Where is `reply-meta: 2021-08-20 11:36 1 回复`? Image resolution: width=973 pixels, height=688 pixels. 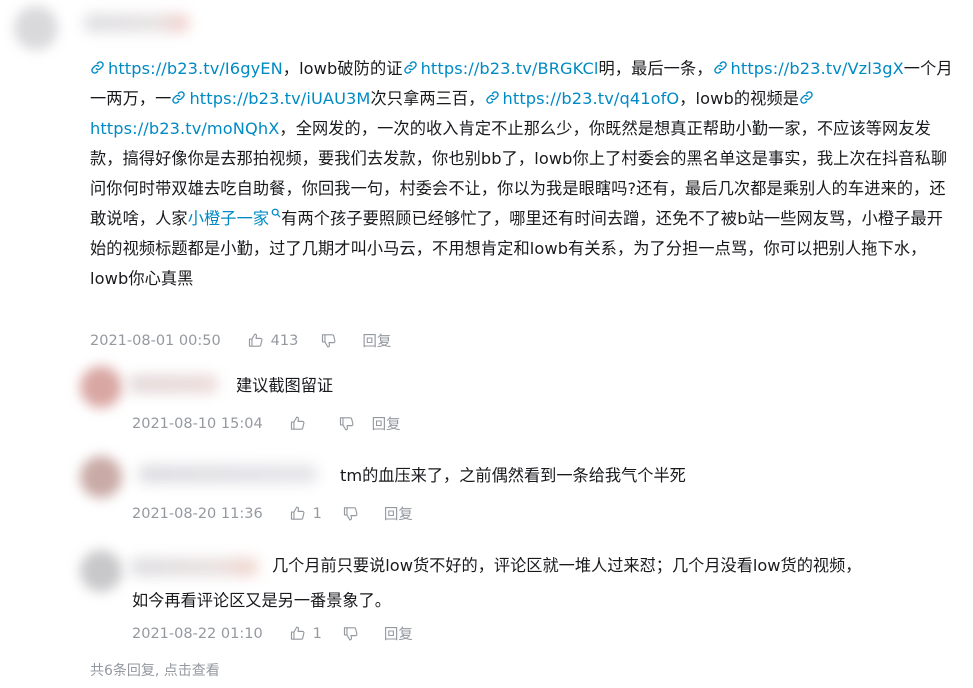 reply-meta: 2021-08-20 11:36 1 回复 is located at coordinates (272, 513).